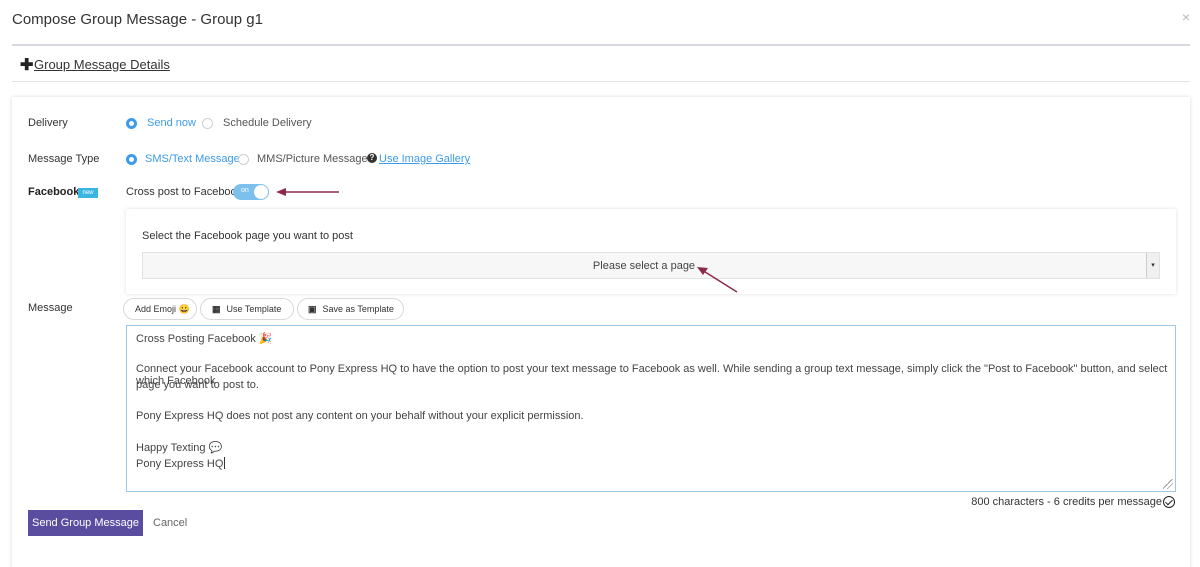  Describe the element at coordinates (197, 385) in the screenshot. I see `message-line: page you want to post to.` at that location.